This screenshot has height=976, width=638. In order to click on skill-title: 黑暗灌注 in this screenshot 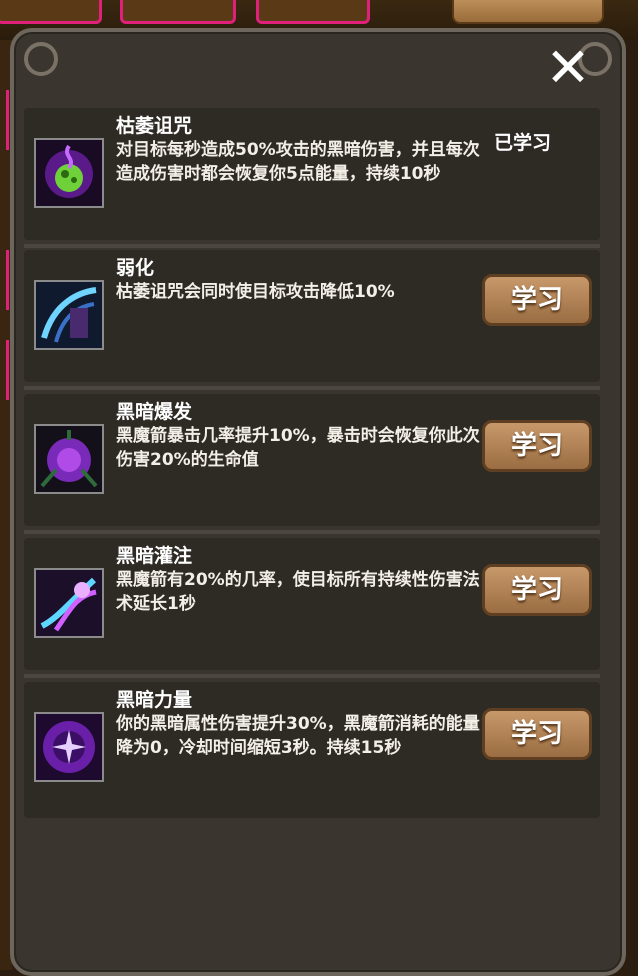, I will do `click(154, 556)`.